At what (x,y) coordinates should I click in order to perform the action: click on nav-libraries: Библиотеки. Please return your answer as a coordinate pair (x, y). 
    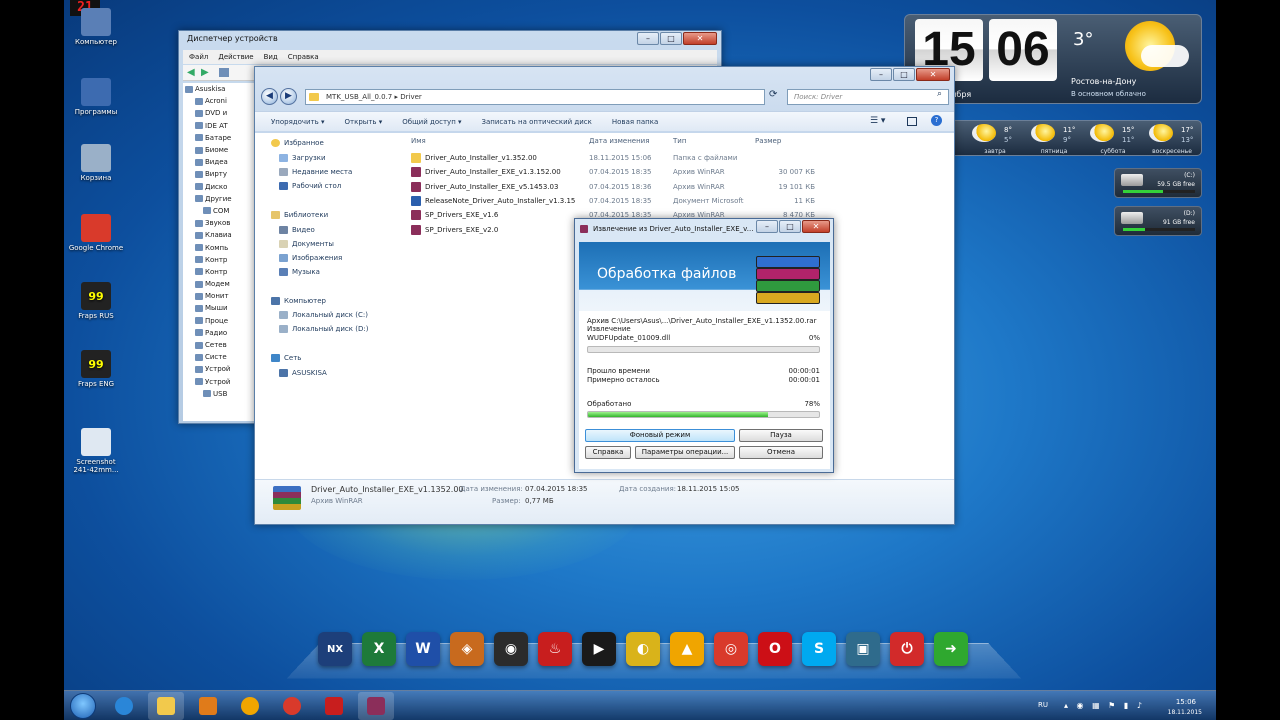
    Looking at the image, I should click on (299, 215).